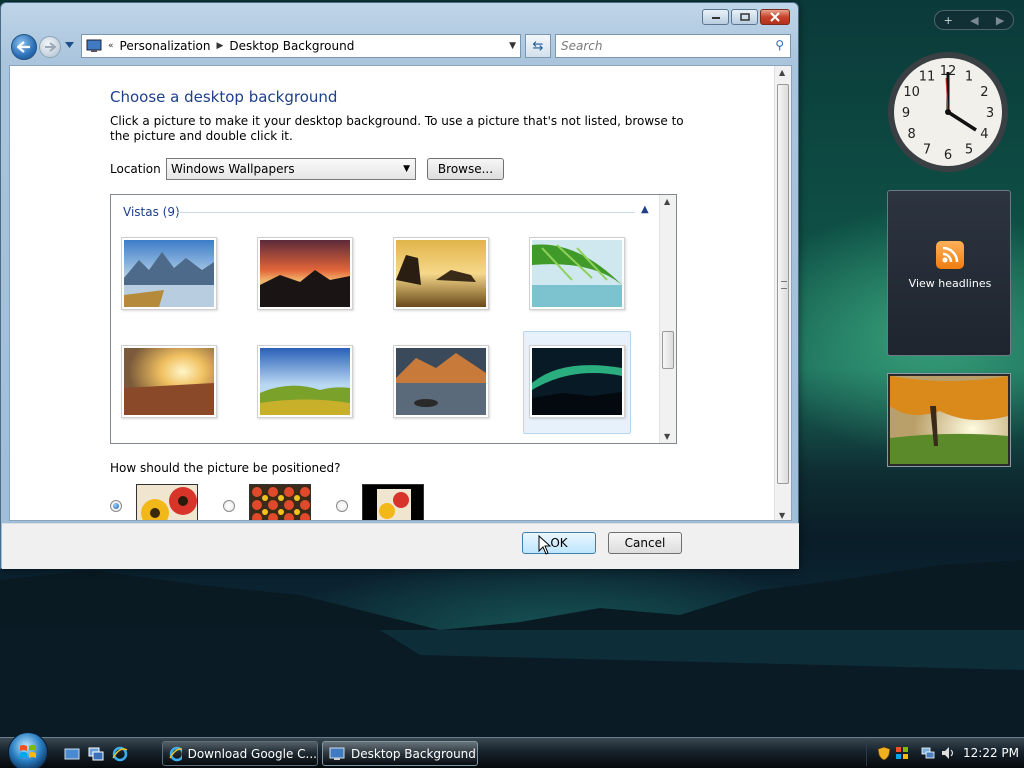  What do you see at coordinates (512, 46) in the screenshot?
I see `address-dropdown-icon: ▼` at bounding box center [512, 46].